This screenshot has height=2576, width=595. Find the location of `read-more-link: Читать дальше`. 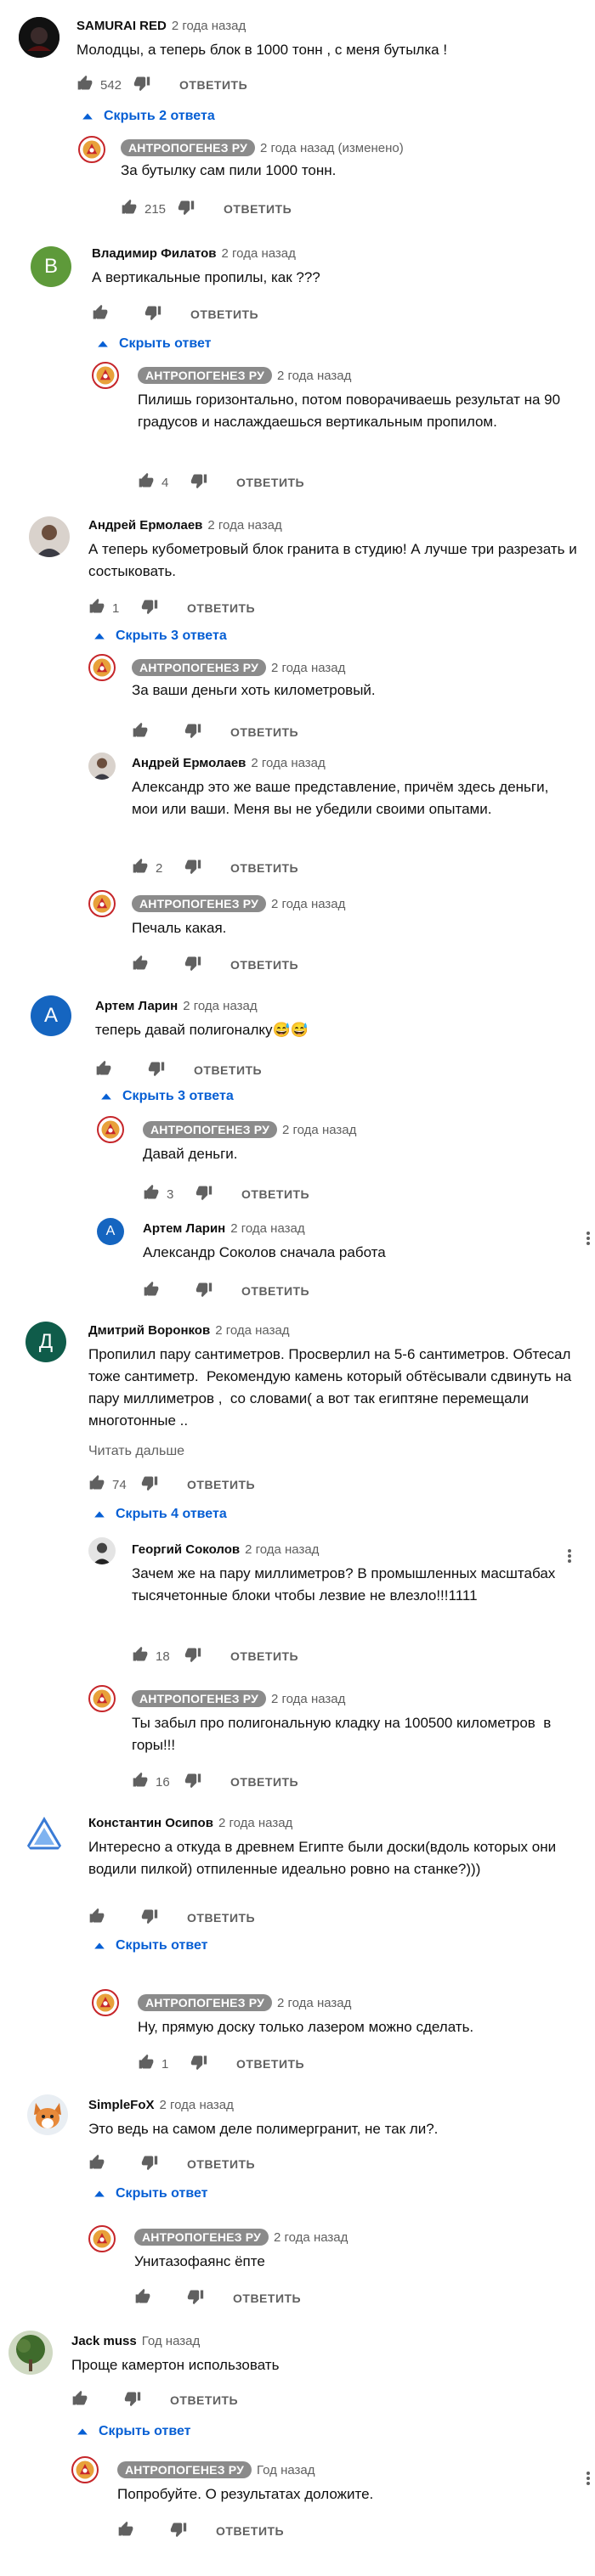

read-more-link: Читать дальше is located at coordinates (136, 1451).